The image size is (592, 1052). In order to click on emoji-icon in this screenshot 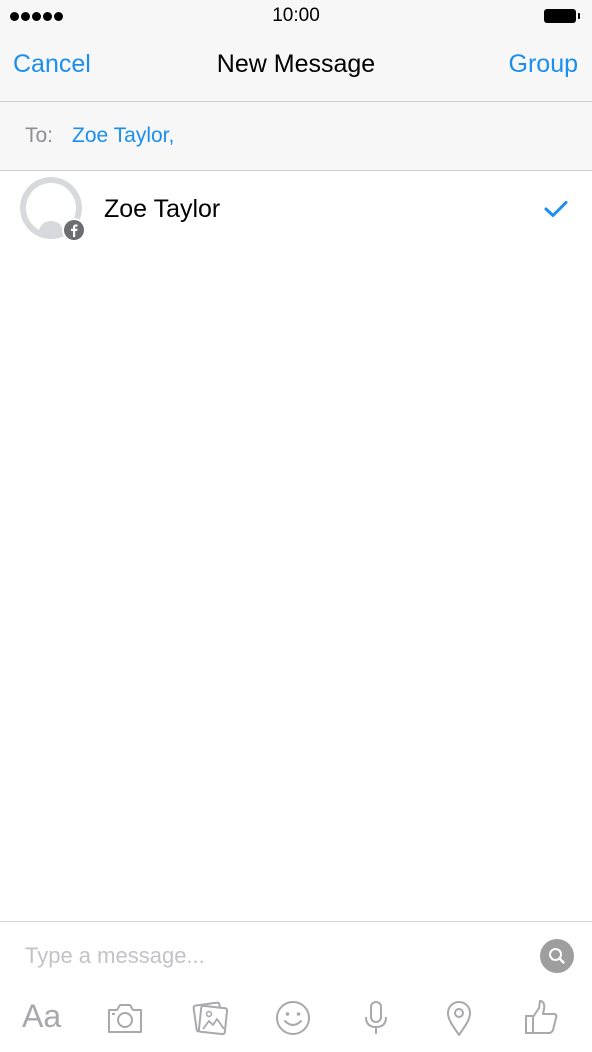, I will do `click(293, 1018)`.